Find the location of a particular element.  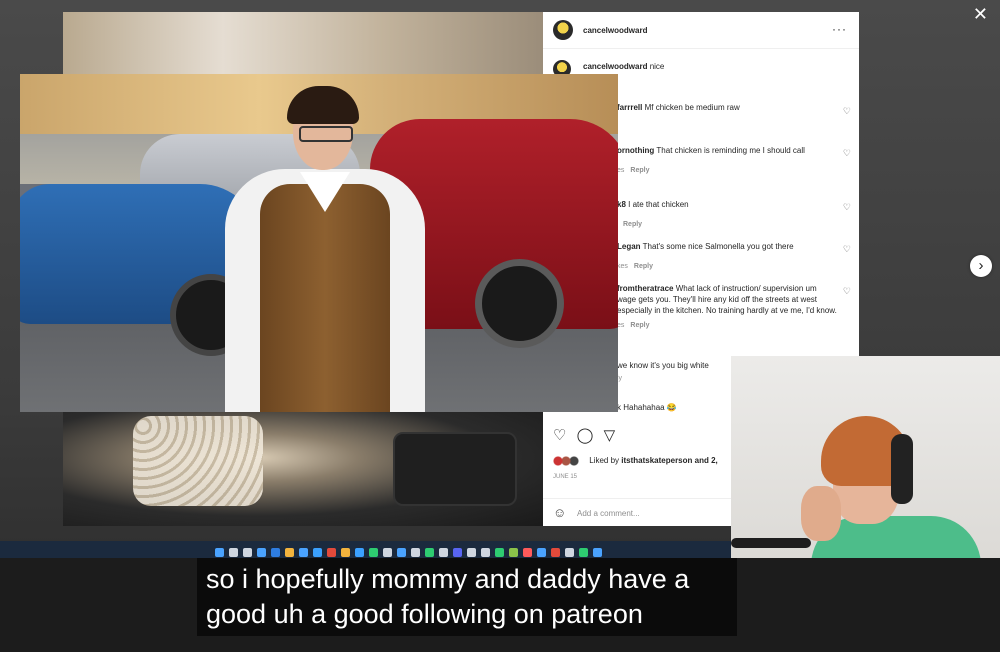

comment-text: we know it's you big white is located at coordinates (663, 365).